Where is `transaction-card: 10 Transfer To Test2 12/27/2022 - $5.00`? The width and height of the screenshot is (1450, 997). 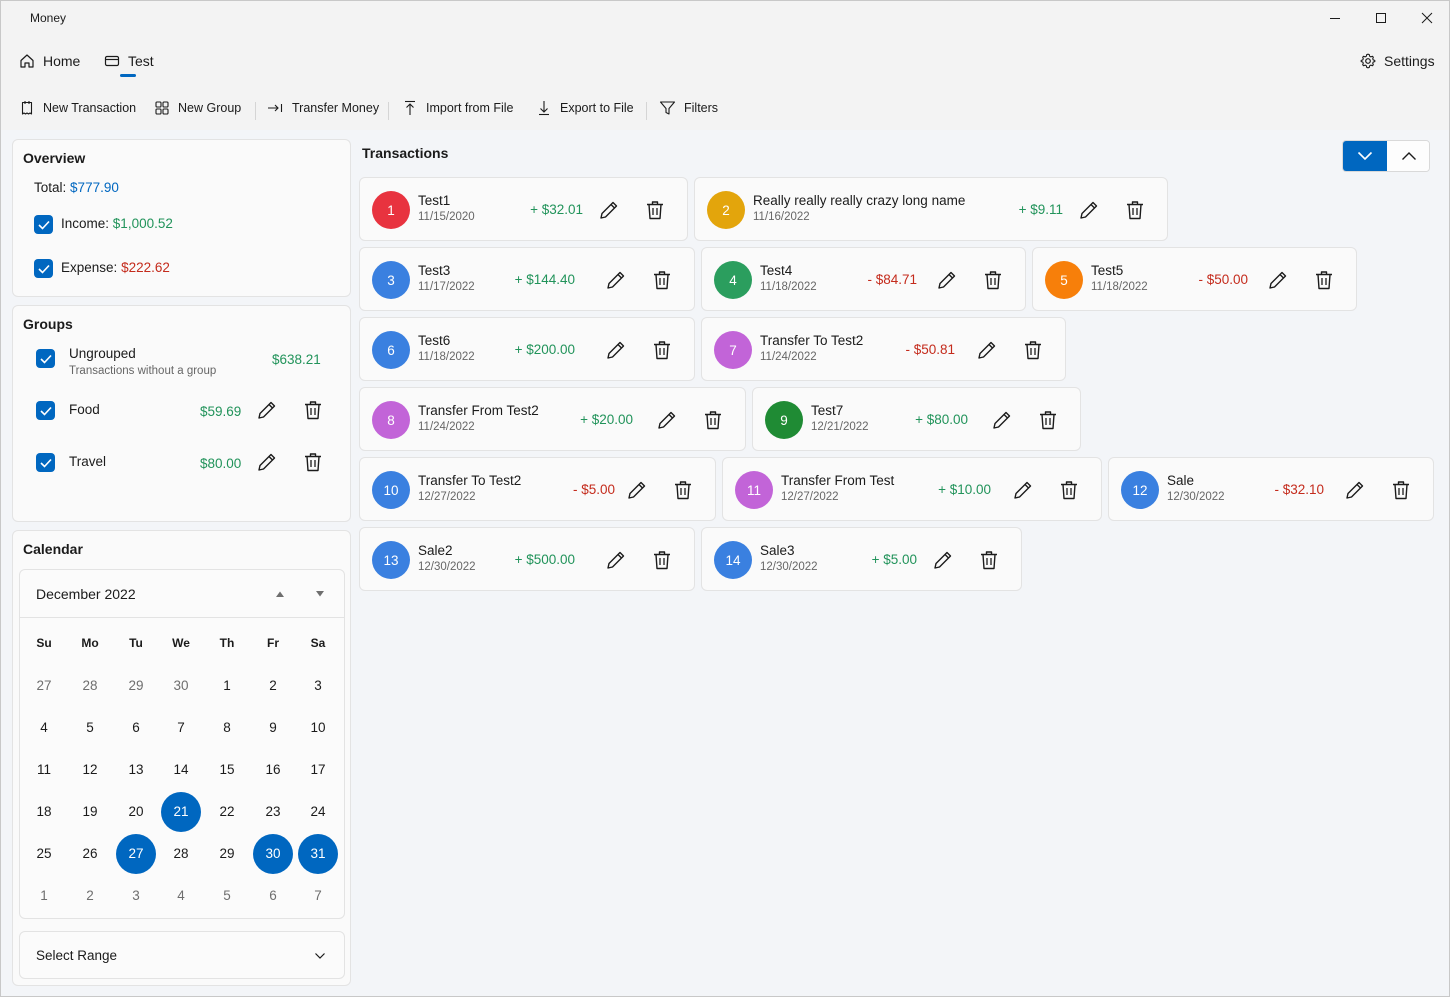 transaction-card: 10 Transfer To Test2 12/27/2022 - $5.00 is located at coordinates (537, 489).